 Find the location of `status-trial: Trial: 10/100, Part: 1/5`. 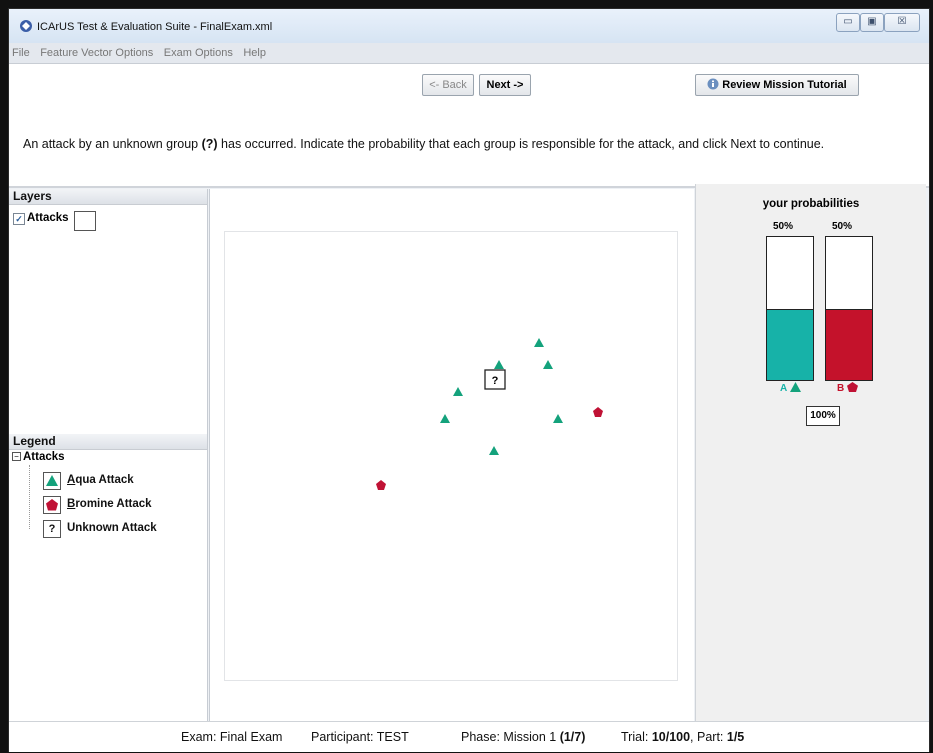

status-trial: Trial: 10/100, Part: 1/5 is located at coordinates (683, 737).